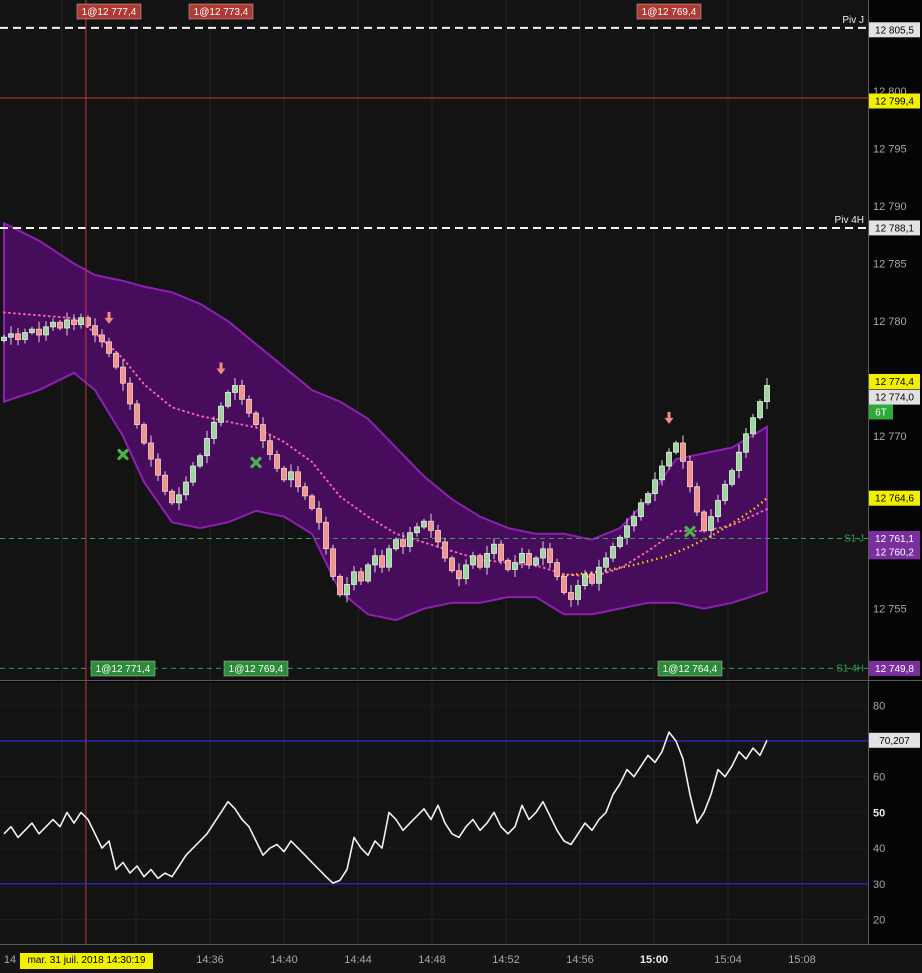  Describe the element at coordinates (894, 398) in the screenshot. I see `price-axis-box-label: 12 774,0` at that location.